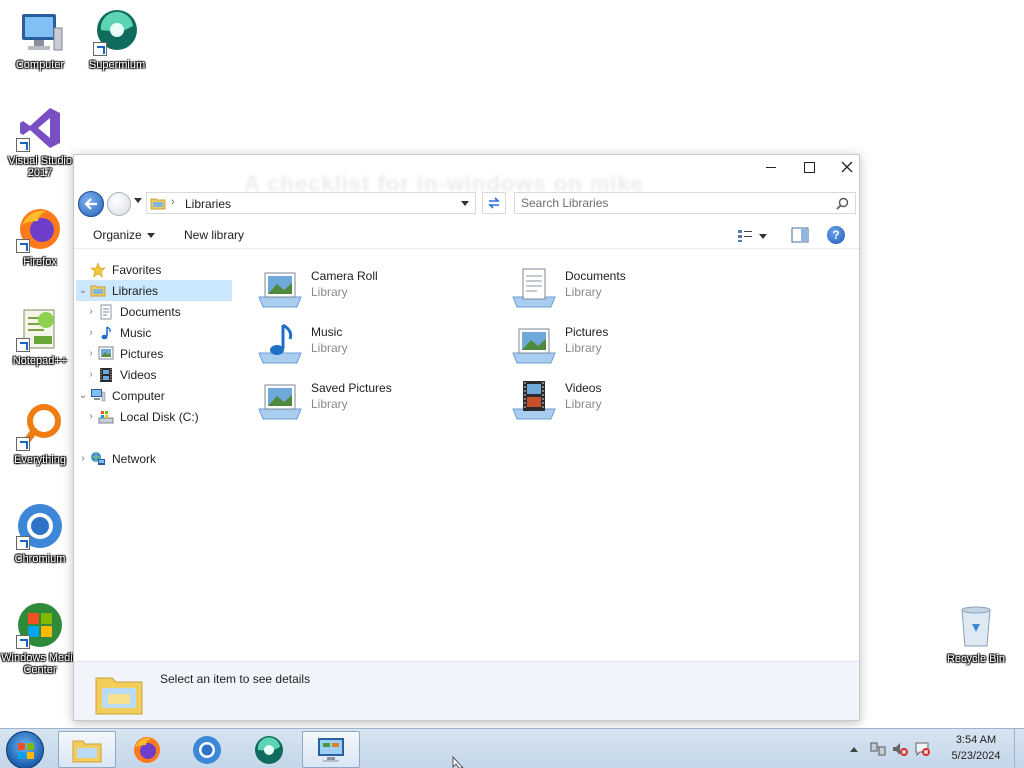 The width and height of the screenshot is (1024, 768). Describe the element at coordinates (136, 332) in the screenshot. I see `nav-item-label: Music` at that location.